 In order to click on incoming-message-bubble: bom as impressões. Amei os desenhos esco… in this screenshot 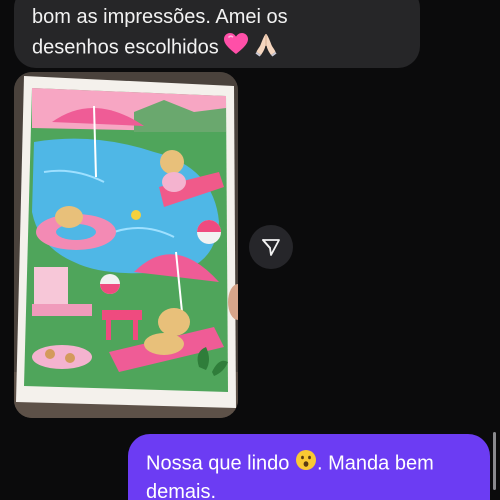, I will do `click(217, 34)`.